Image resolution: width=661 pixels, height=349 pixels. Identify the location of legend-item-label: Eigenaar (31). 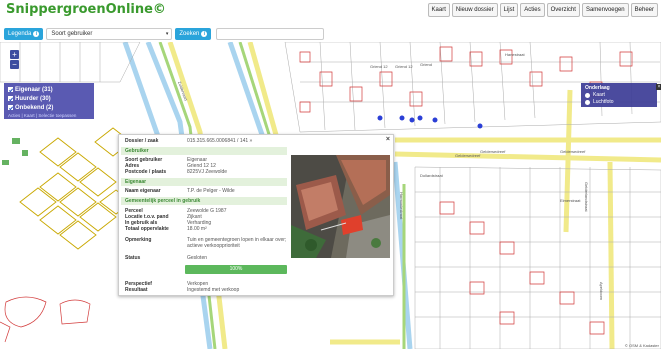
(34, 89).